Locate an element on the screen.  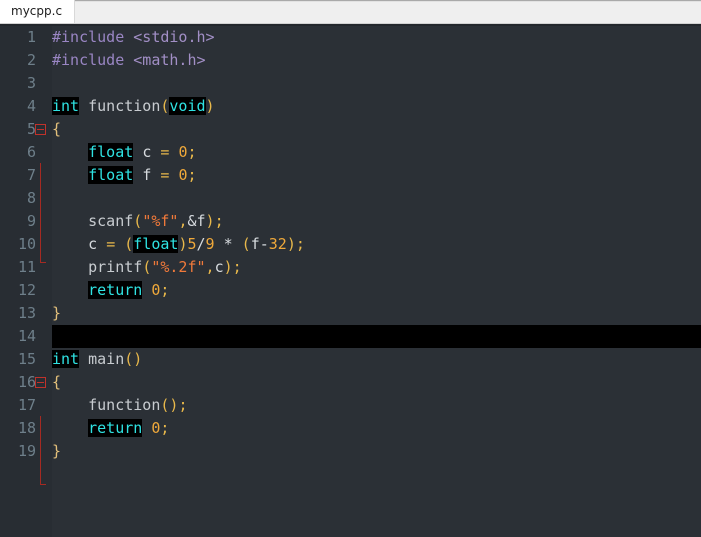
line-number-3: 3 is located at coordinates (31, 83).